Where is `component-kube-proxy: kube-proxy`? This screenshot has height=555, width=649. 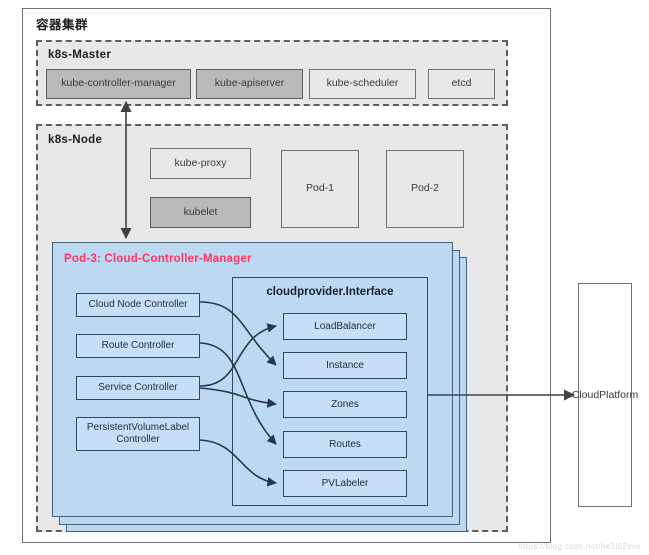 component-kube-proxy: kube-proxy is located at coordinates (200, 163).